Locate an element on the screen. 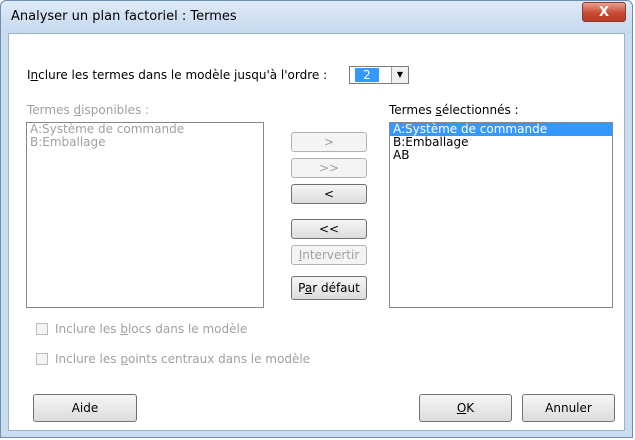 This screenshot has height=440, width=635. selected-terms-label: Termes sélectionnés : is located at coordinates (454, 110).